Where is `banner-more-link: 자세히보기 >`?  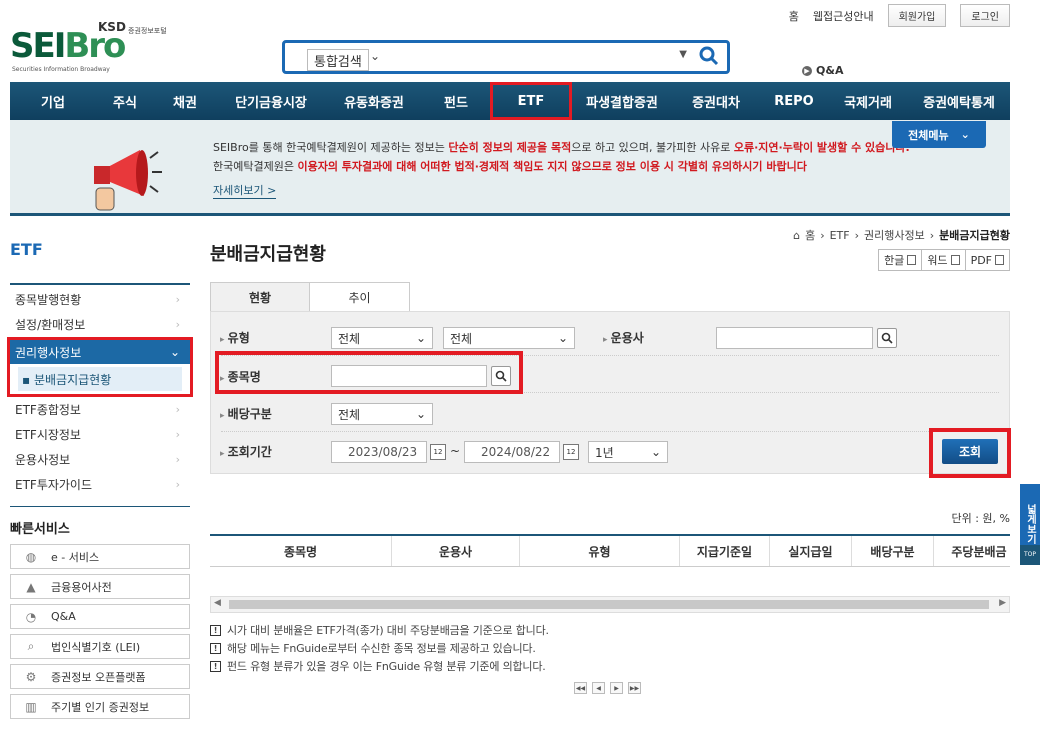
banner-more-link: 자세히보기 > is located at coordinates (245, 190).